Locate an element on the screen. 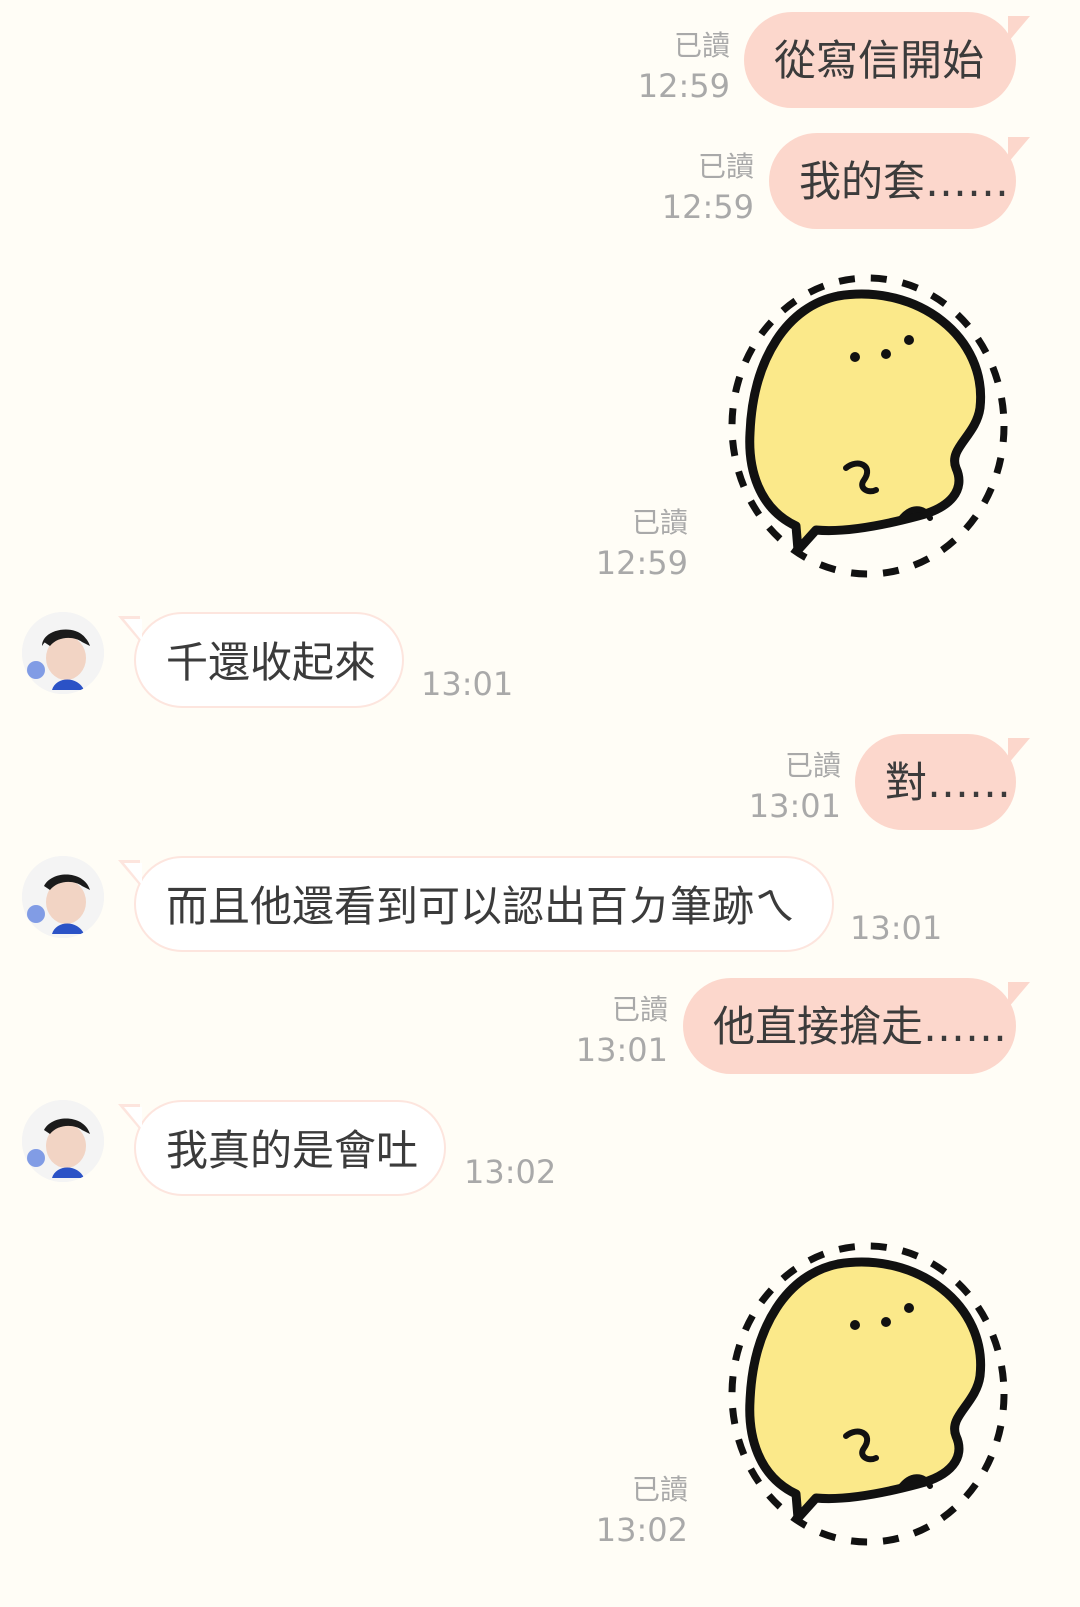 Image resolution: width=1080 pixels, height=1607 pixels. contact-message-bubble: 千還收起來 is located at coordinates (269, 660).